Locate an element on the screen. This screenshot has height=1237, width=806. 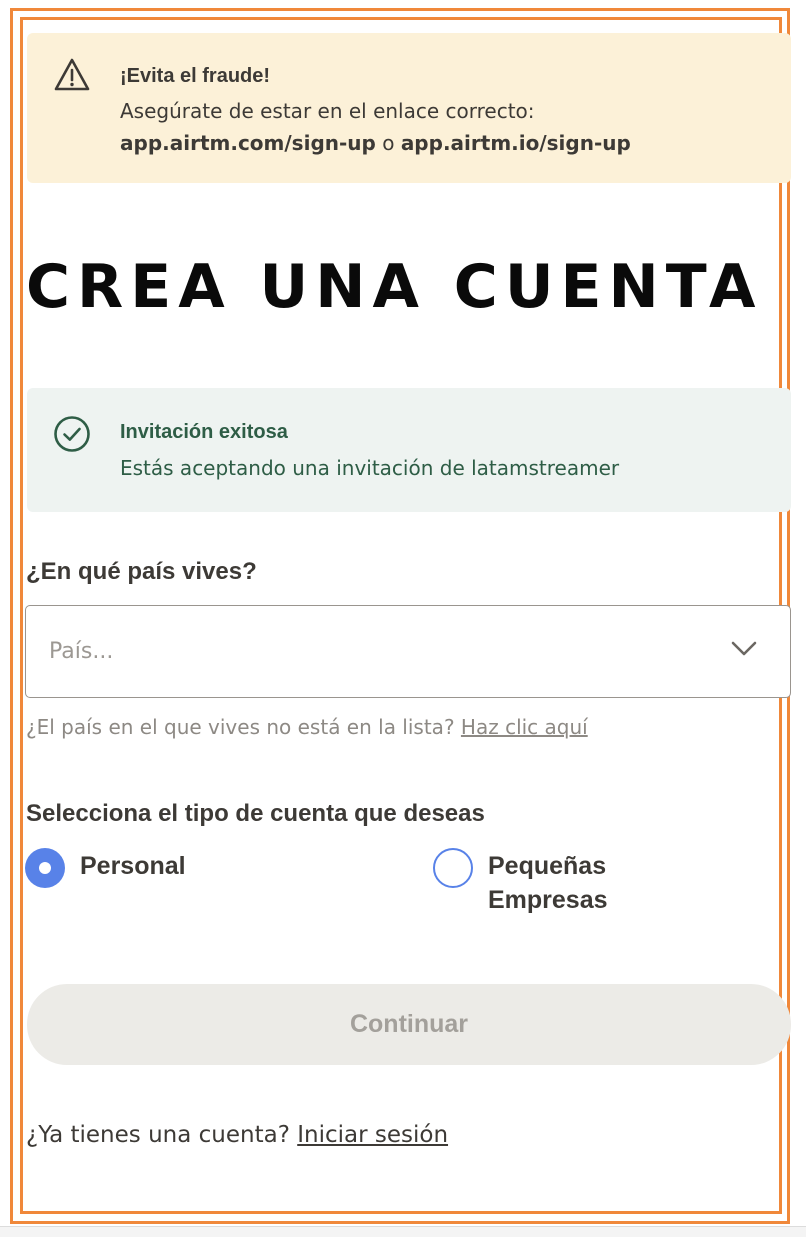
radio-small-business-label-line2: Empresas is located at coordinates (548, 900).